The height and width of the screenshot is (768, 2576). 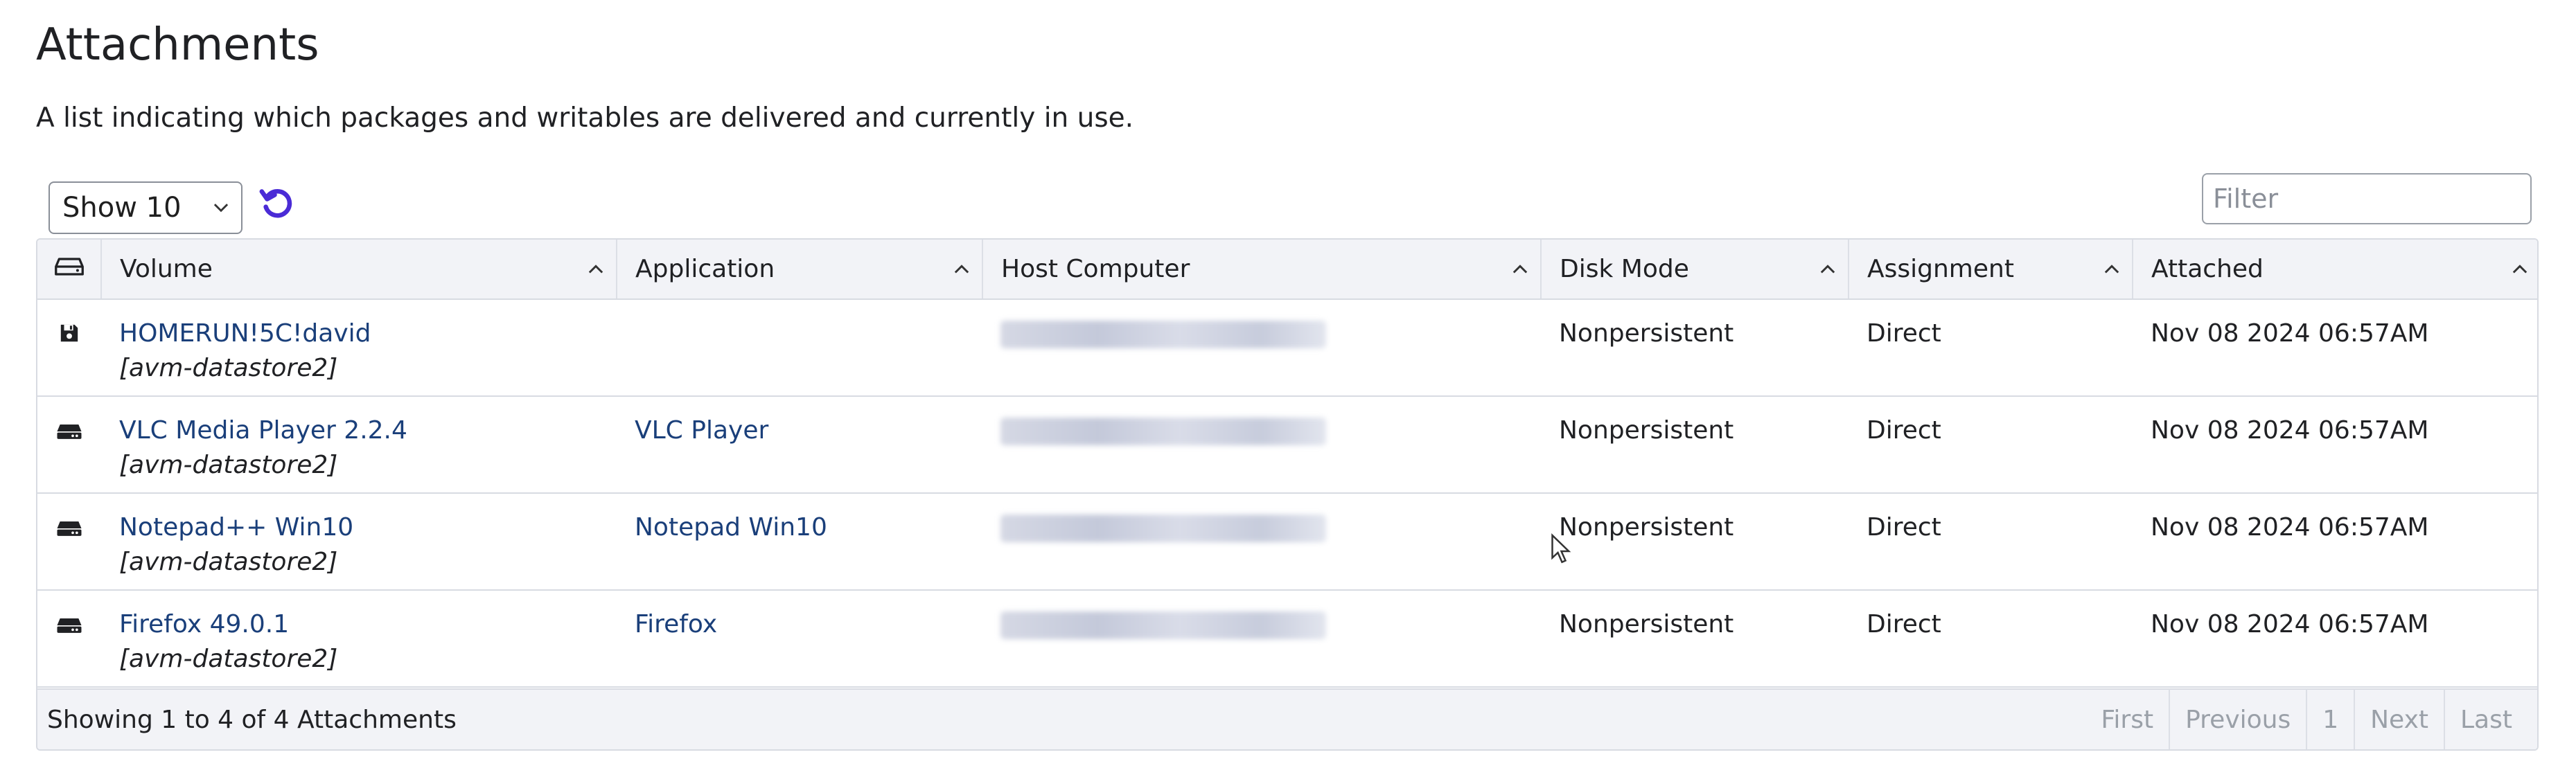 I want to click on volume-link: Firefox 49.0.1, so click(x=359, y=625).